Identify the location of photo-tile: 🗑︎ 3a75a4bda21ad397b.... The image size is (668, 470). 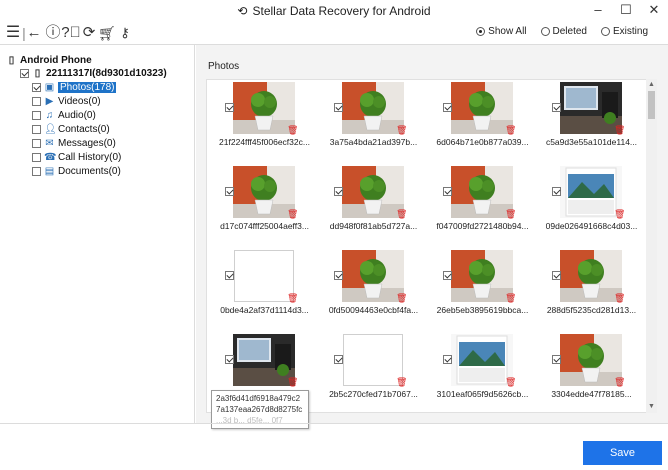
(373, 125).